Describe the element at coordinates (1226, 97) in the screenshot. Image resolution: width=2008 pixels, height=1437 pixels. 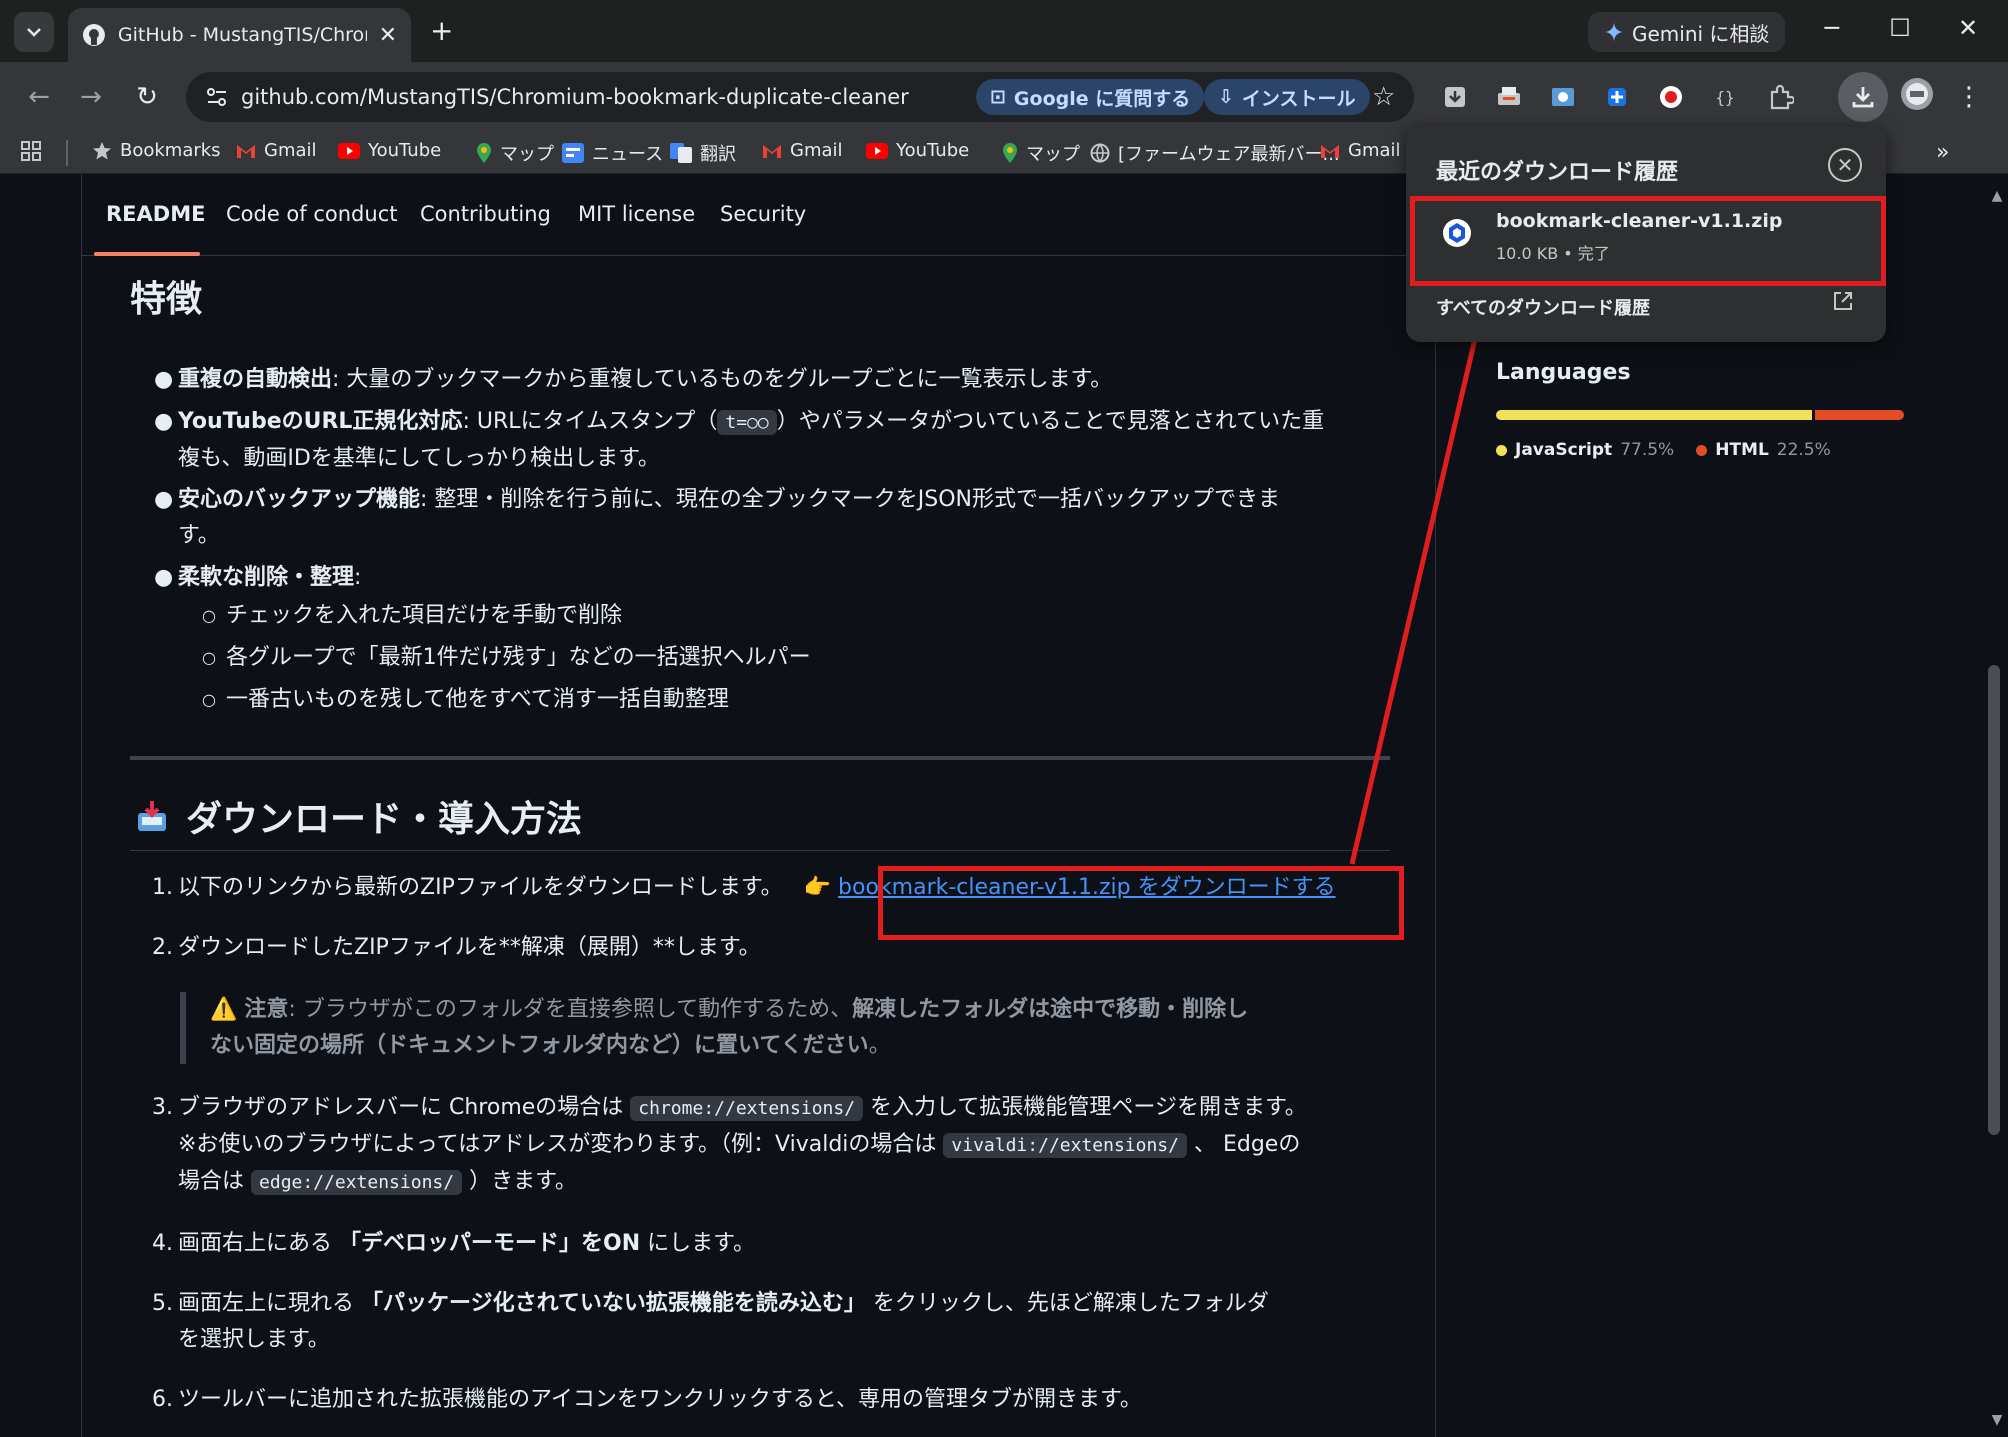
I see `install-icon: ⇩` at that location.